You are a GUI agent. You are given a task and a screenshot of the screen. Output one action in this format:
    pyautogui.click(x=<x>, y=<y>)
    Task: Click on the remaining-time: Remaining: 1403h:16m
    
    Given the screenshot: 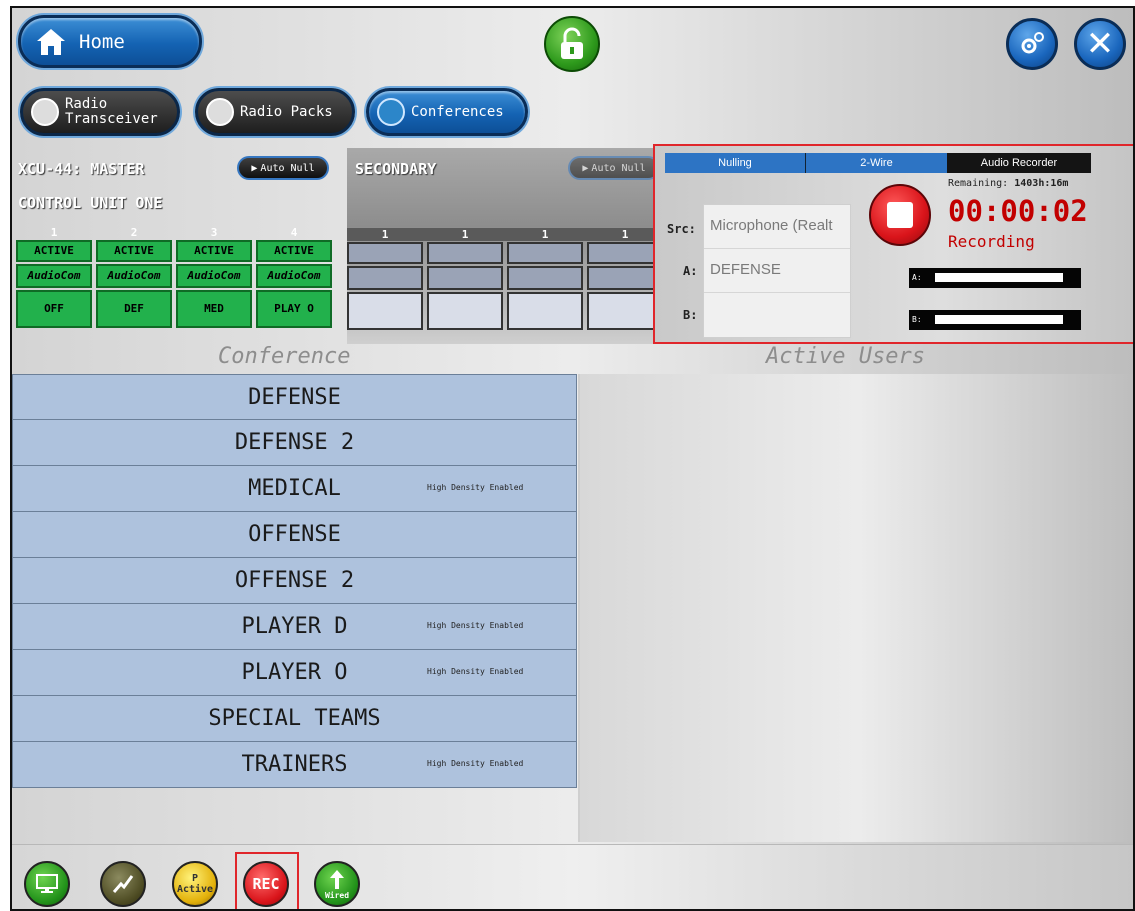 What is the action you would take?
    pyautogui.click(x=1008, y=183)
    